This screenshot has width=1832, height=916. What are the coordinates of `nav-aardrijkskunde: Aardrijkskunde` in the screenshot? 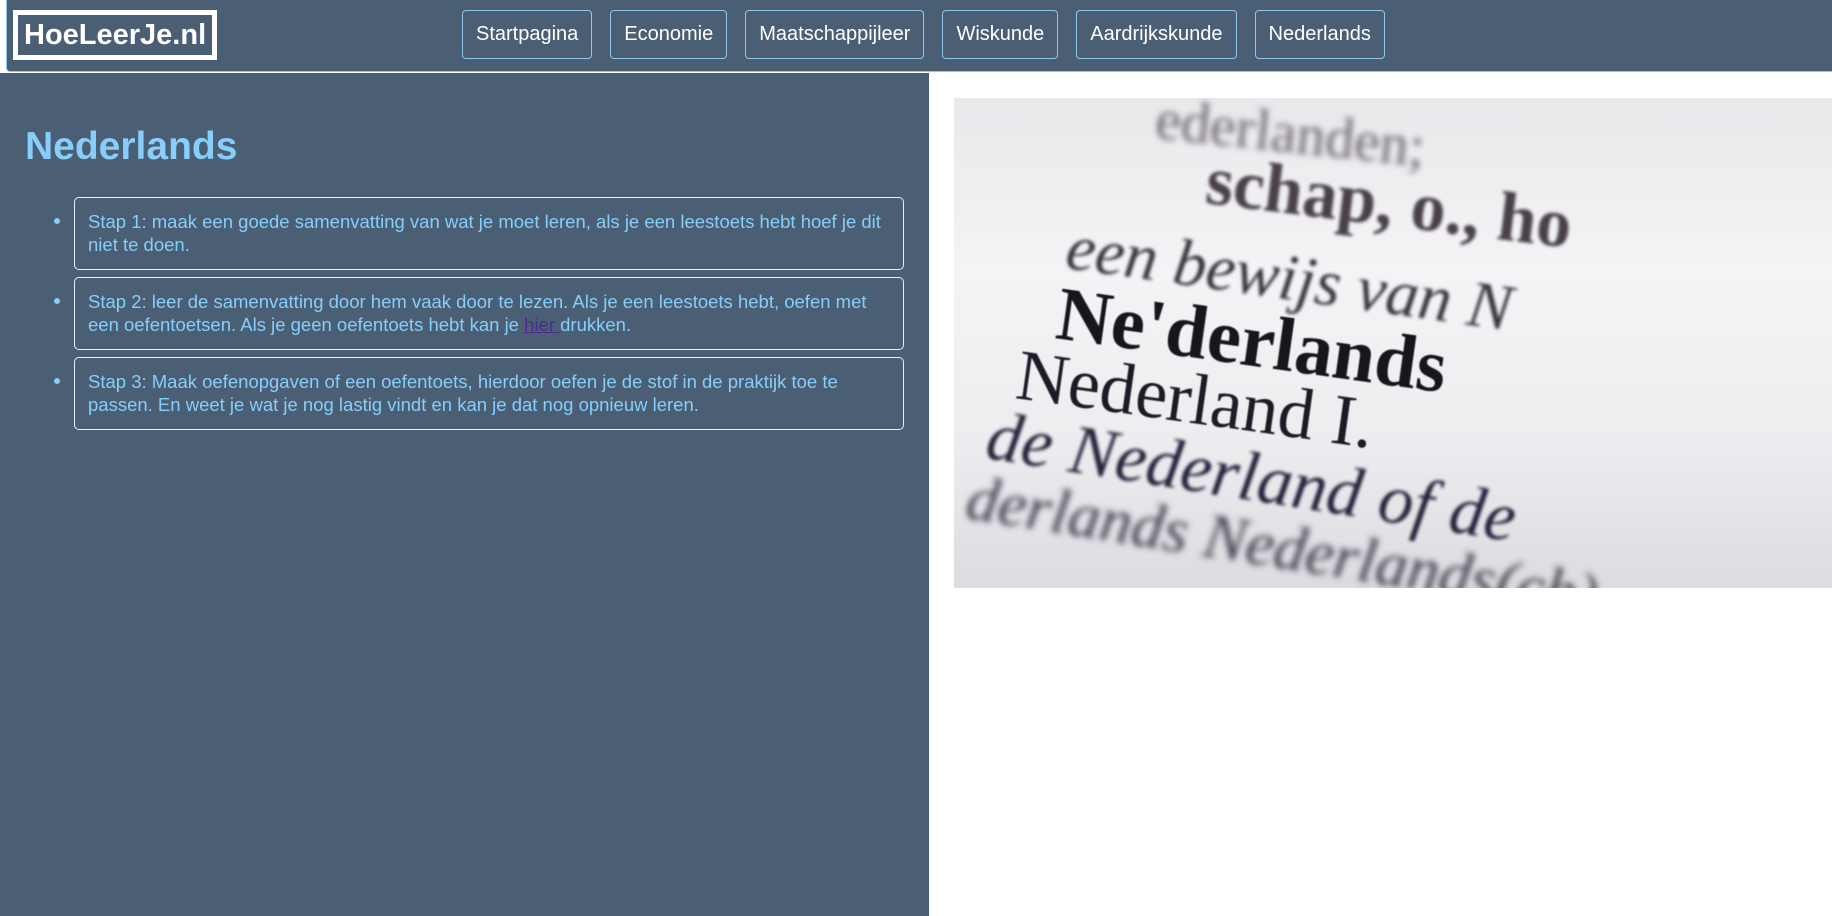 It's located at (1156, 34).